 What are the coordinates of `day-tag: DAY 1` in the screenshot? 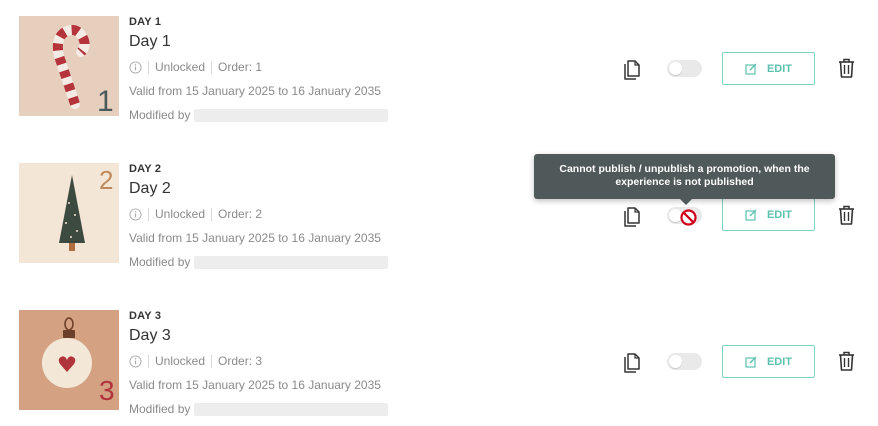 It's located at (145, 22).